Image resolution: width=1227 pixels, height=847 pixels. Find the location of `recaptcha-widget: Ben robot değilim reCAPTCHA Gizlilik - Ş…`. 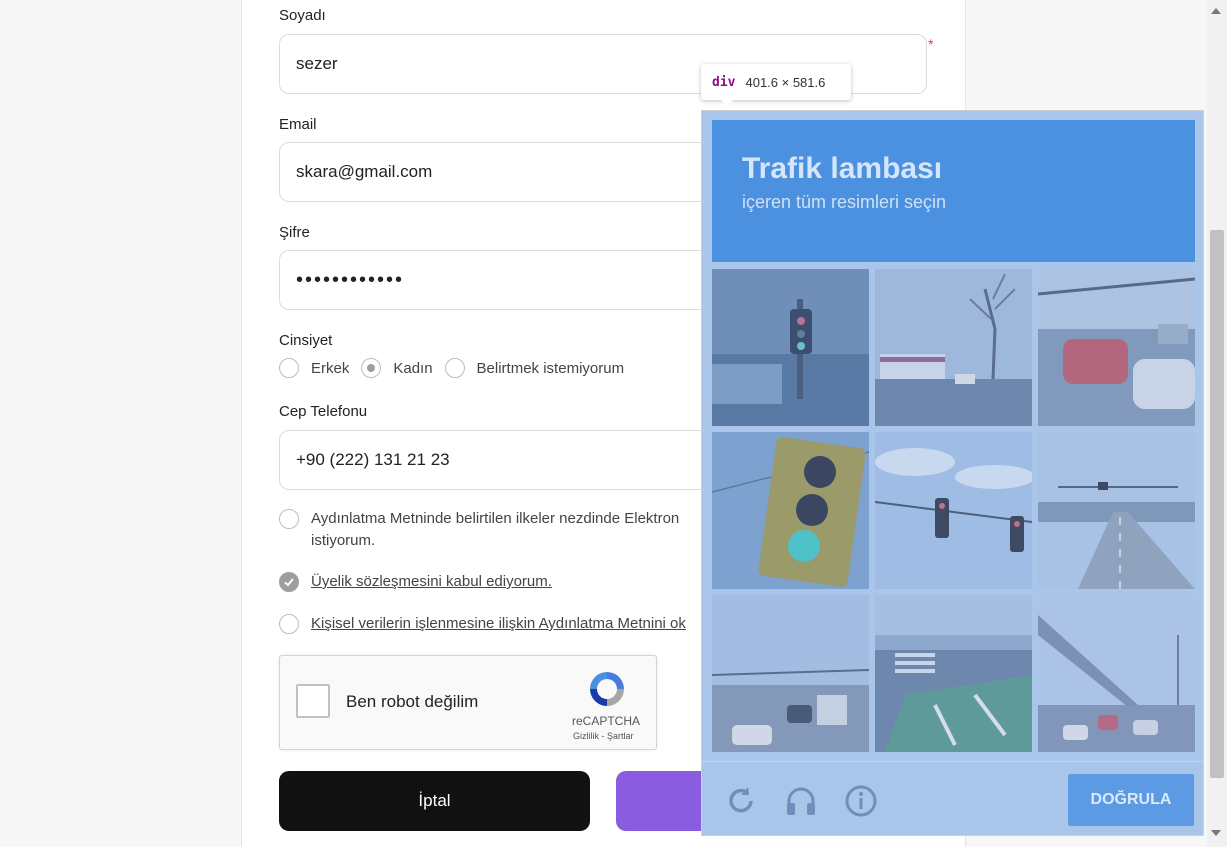

recaptcha-widget: Ben robot değilim reCAPTCHA Gizlilik - Ş… is located at coordinates (468, 702).